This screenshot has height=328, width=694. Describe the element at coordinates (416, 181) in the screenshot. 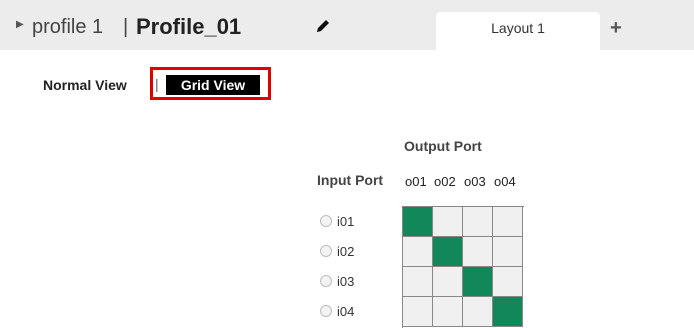

I see `output-col-o01: o01` at that location.